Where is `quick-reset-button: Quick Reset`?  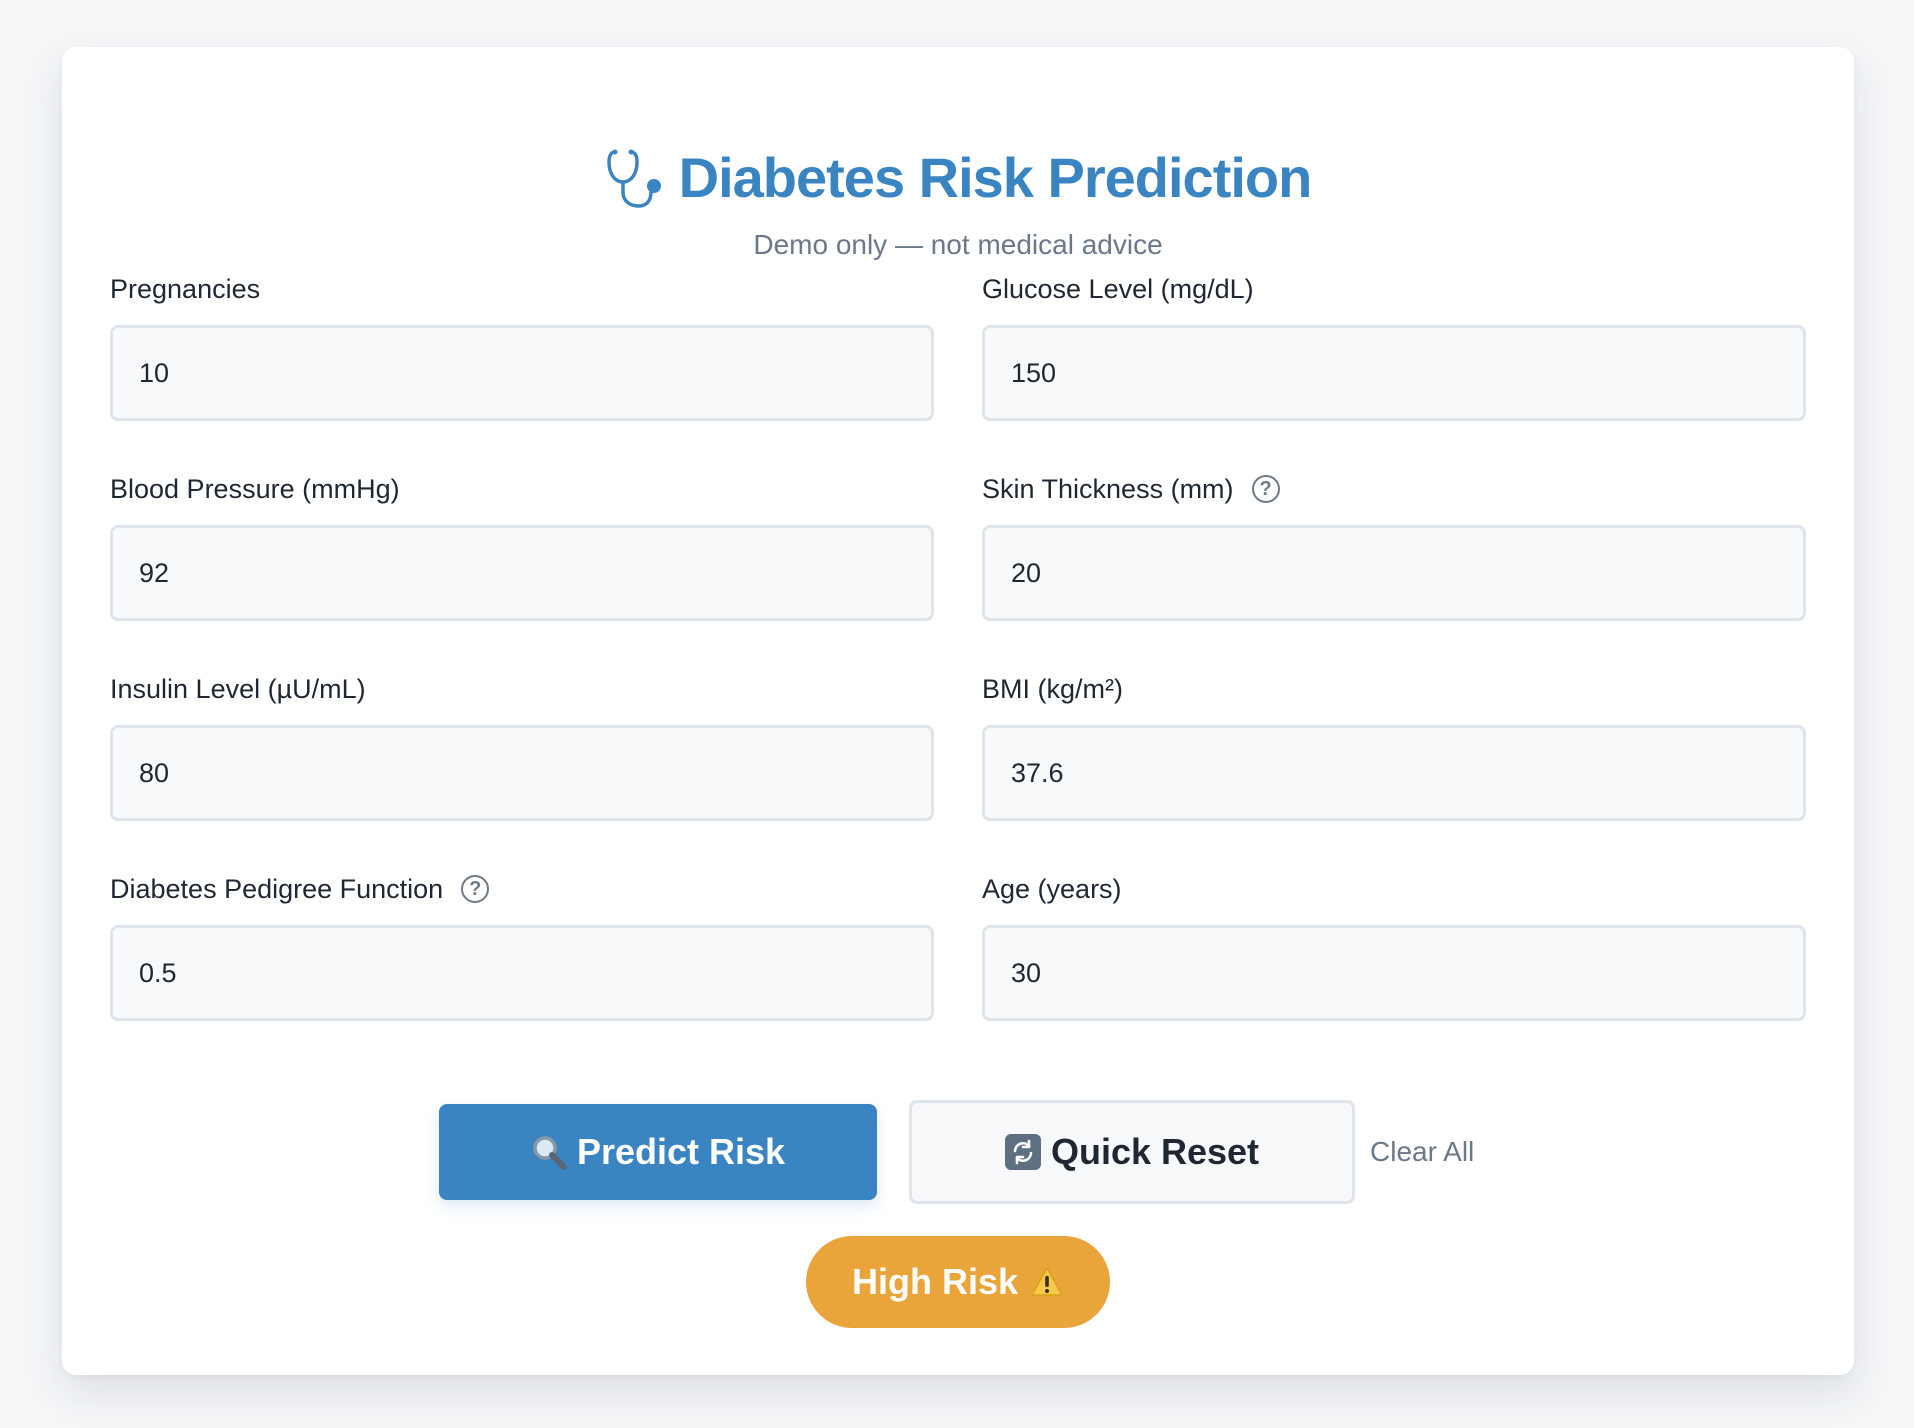
quick-reset-button: Quick Reset is located at coordinates (1132, 1152).